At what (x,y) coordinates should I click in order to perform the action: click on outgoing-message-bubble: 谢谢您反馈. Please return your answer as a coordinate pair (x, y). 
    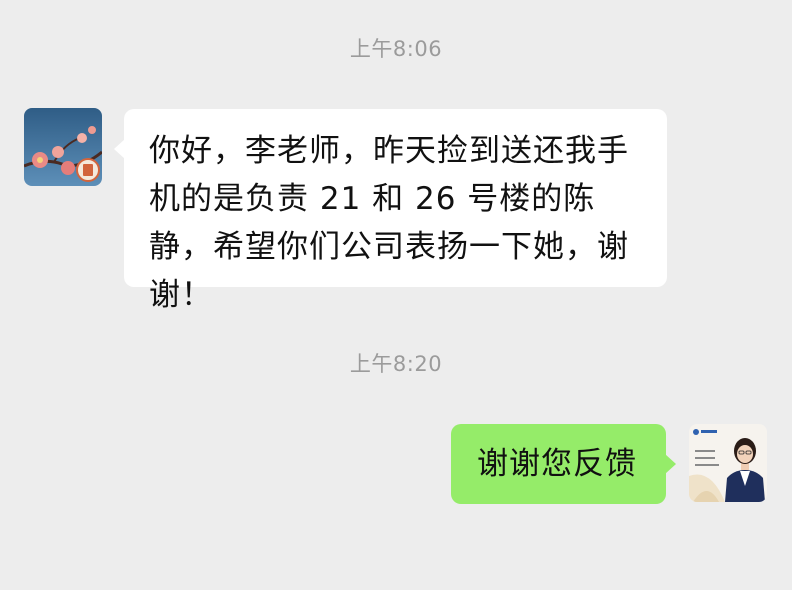
    Looking at the image, I should click on (563, 464).